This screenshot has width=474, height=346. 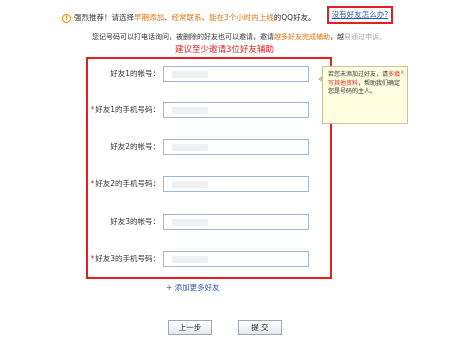 What do you see at coordinates (363, 95) in the screenshot?
I see `help-tooltip: x 若您未添加过好友，请多填写其他资料，帮助我们确定您是号码的主人。` at bounding box center [363, 95].